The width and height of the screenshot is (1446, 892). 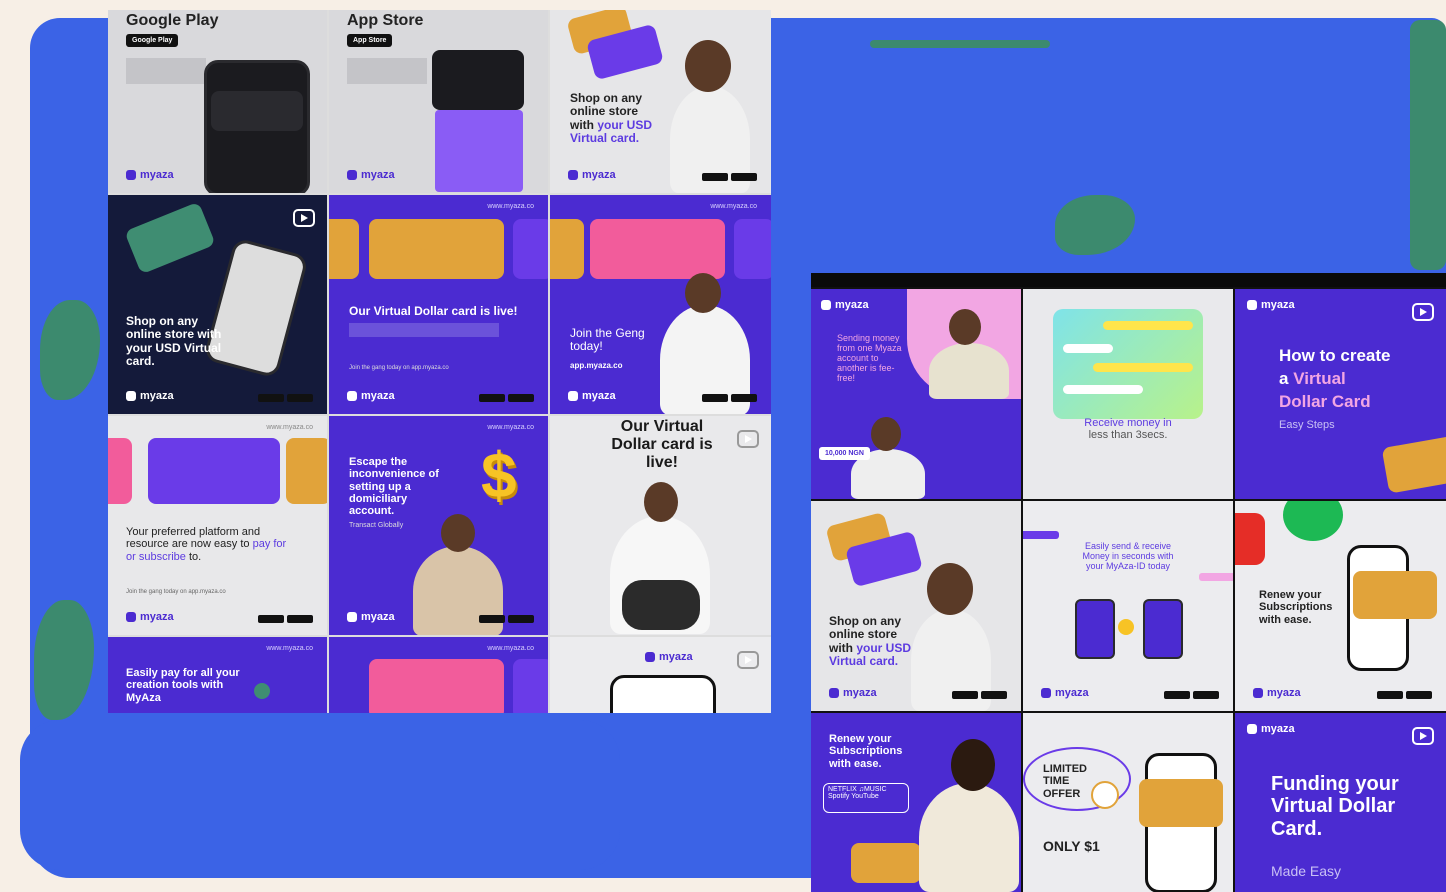 What do you see at coordinates (863, 634) in the screenshot?
I see `heading-line: online store` at bounding box center [863, 634].